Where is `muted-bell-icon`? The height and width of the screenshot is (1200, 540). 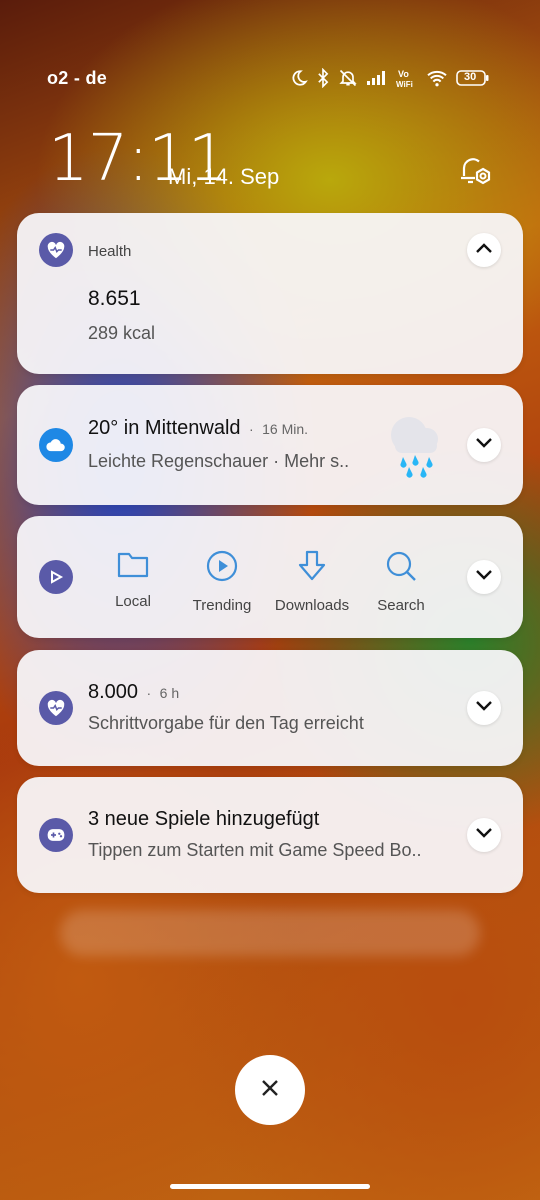 muted-bell-icon is located at coordinates (348, 78).